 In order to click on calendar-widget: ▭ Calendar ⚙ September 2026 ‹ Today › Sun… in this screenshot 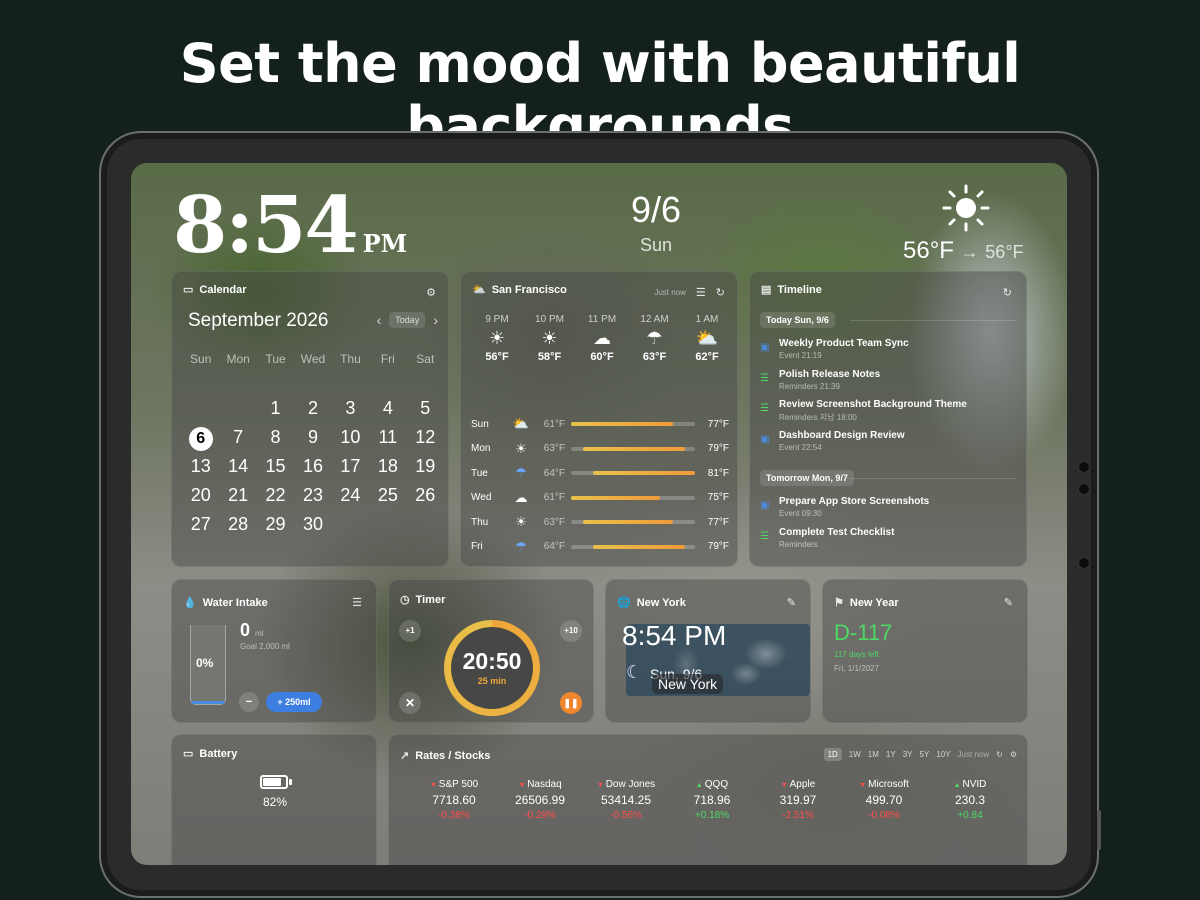, I will do `click(310, 419)`.